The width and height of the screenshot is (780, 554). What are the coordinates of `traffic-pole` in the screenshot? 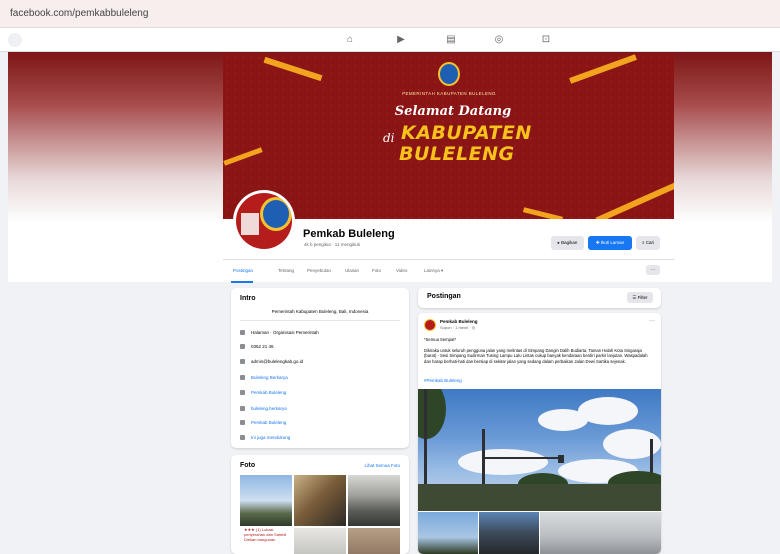 It's located at (483, 459).